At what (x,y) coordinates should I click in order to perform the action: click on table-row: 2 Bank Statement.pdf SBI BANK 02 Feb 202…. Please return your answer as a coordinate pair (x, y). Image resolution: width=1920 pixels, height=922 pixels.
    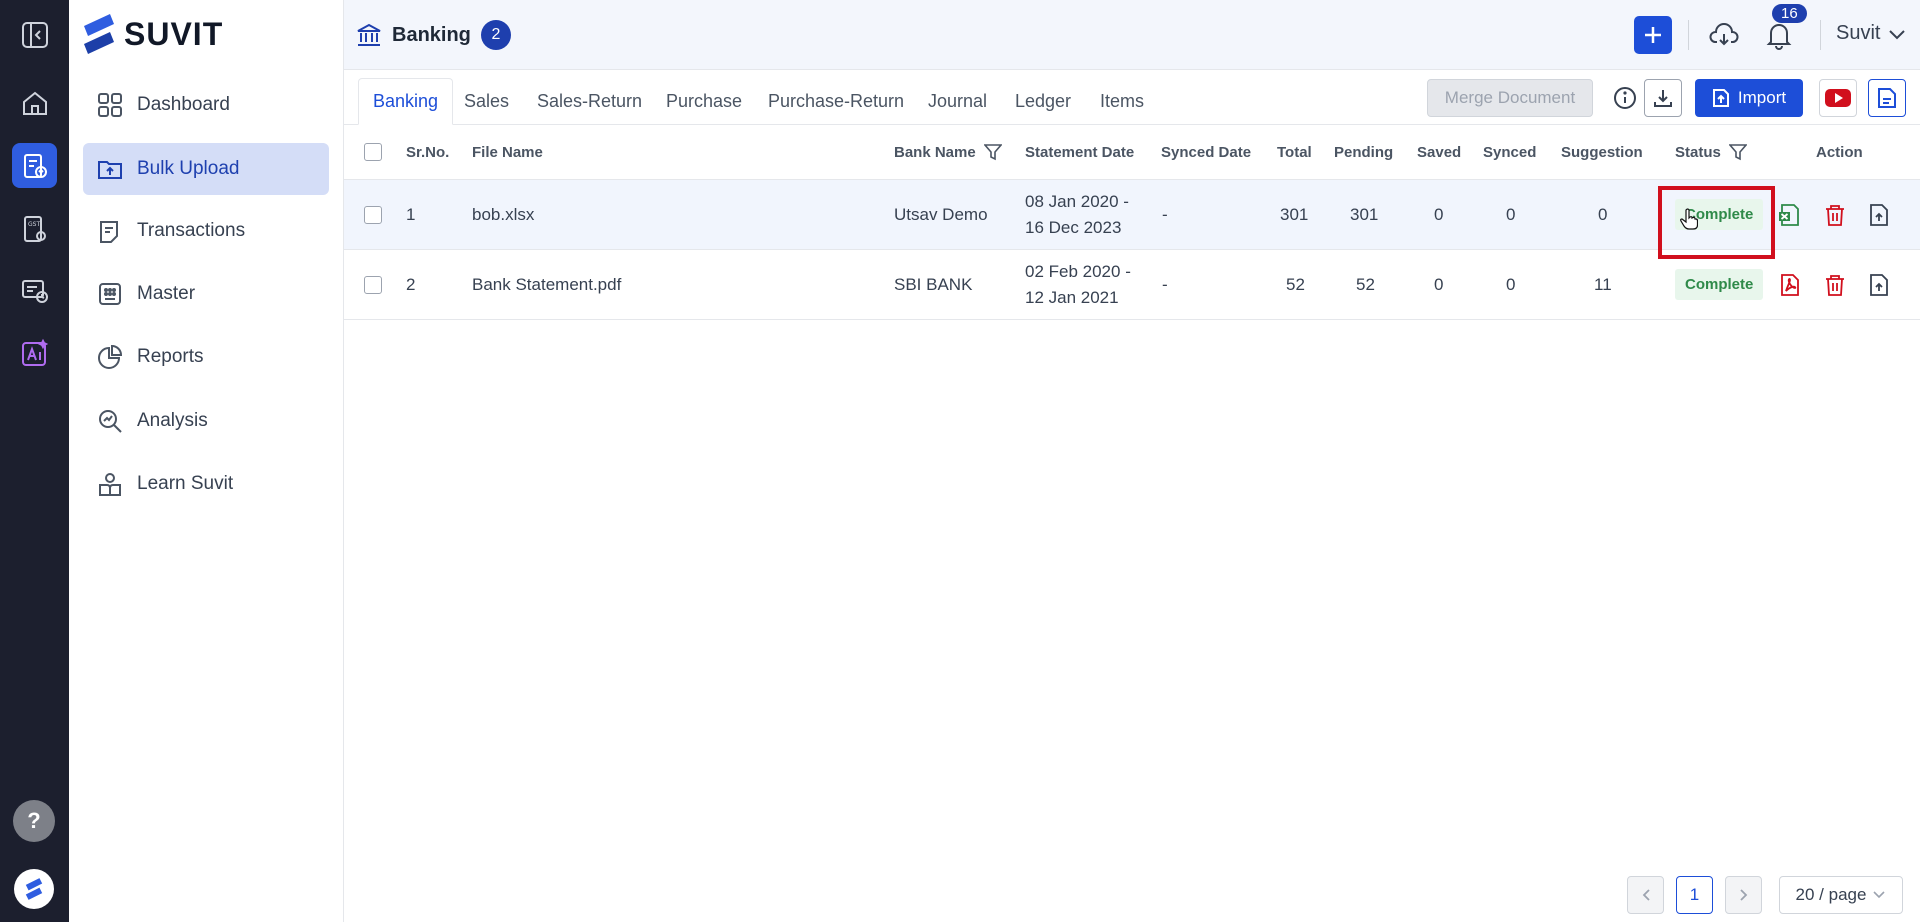
    Looking at the image, I should click on (1132, 285).